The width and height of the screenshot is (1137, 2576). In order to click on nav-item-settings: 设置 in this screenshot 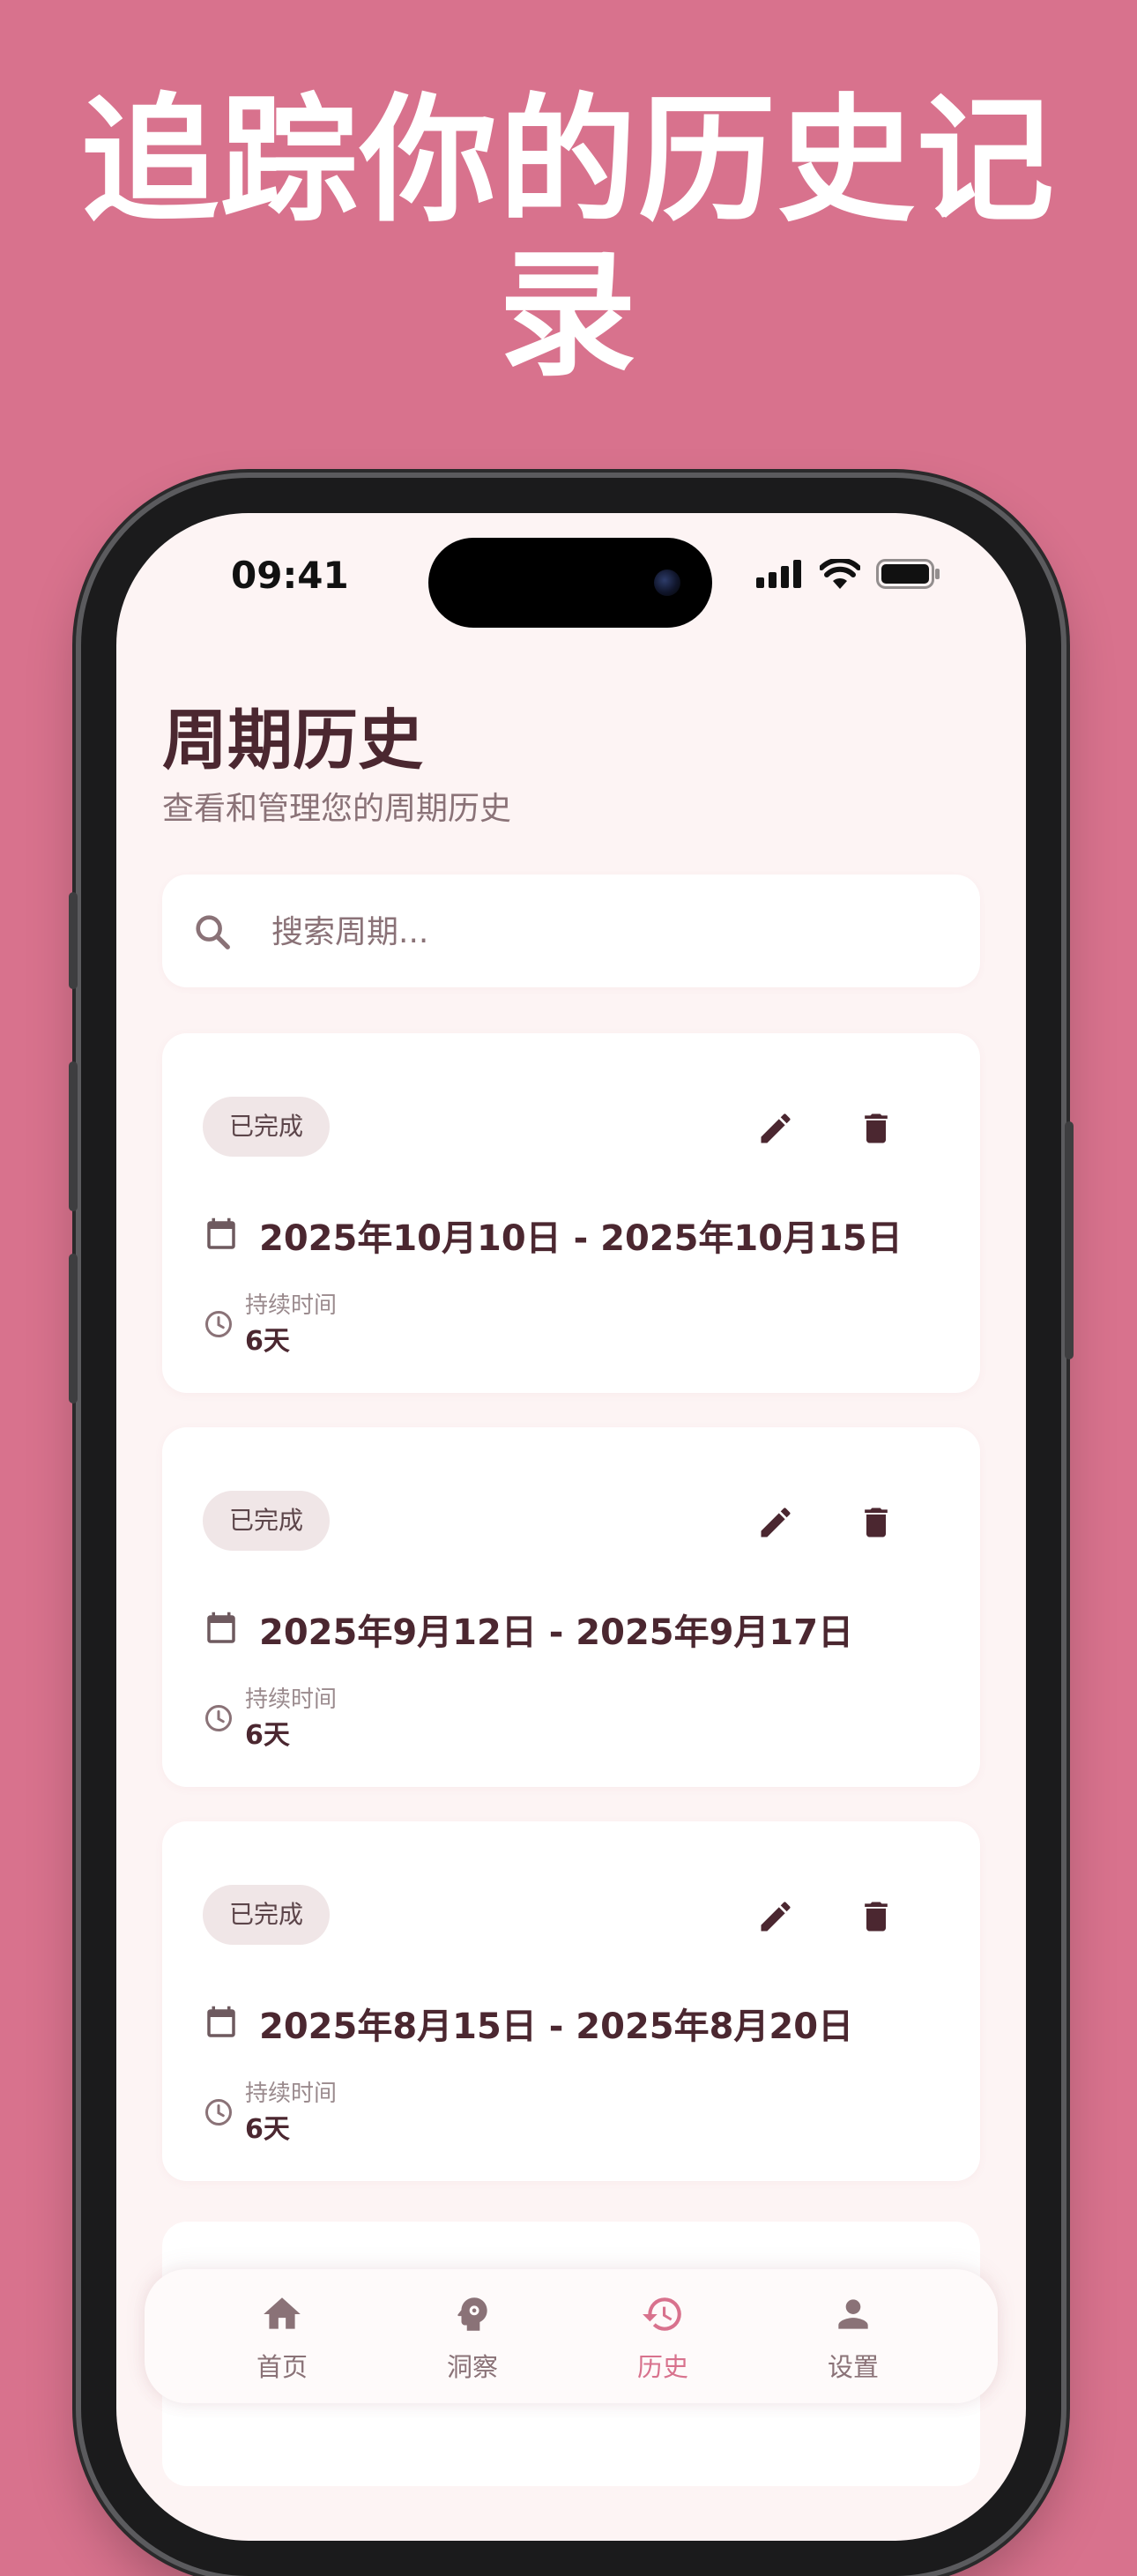, I will do `click(853, 2338)`.